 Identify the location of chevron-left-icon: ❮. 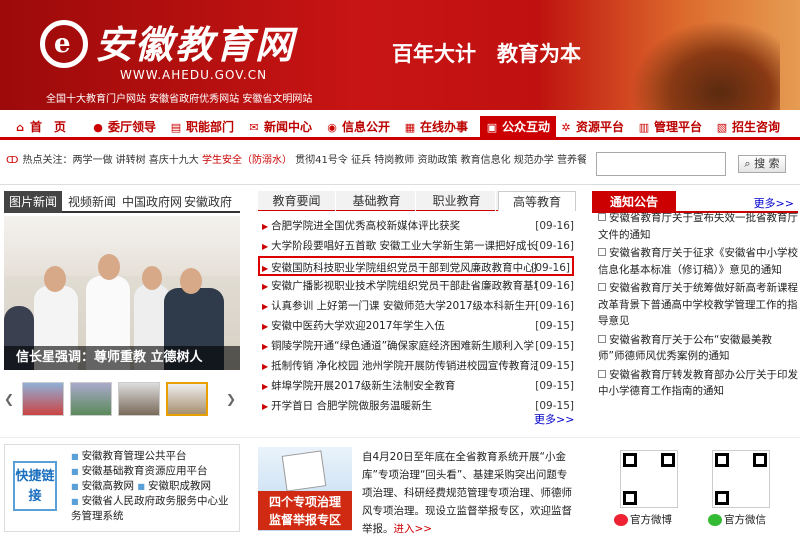
(9, 399).